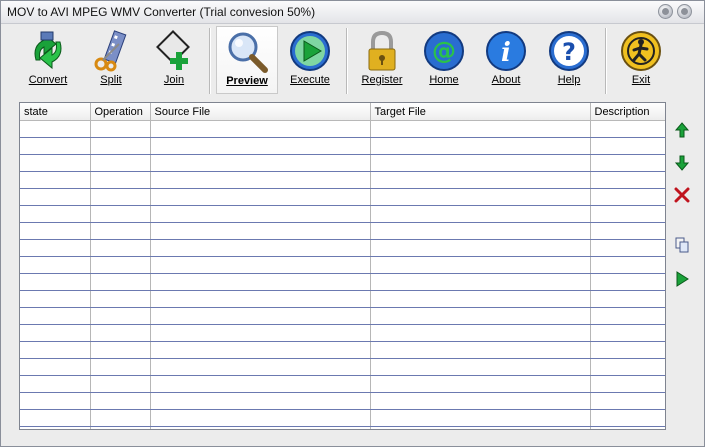 Image resolution: width=705 pixels, height=447 pixels. What do you see at coordinates (606, 61) in the screenshot?
I see `toolbar-separator` at bounding box center [606, 61].